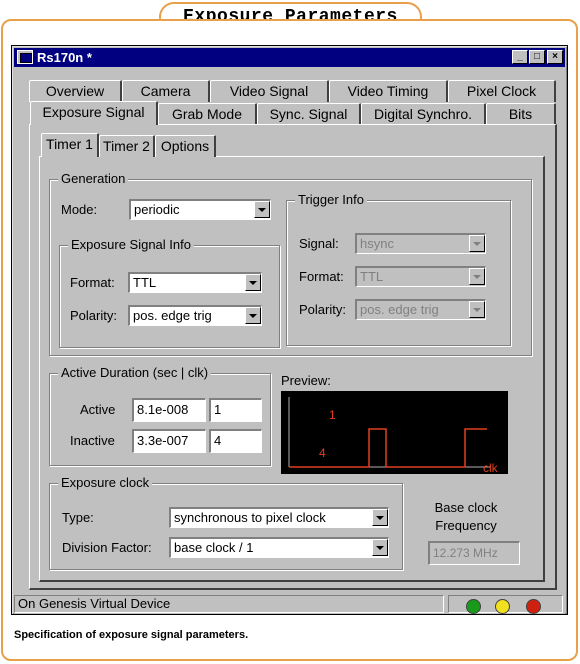 The image size is (580, 664). What do you see at coordinates (135, 373) in the screenshot?
I see `active-duration-title: Active Duration (sec | clk)` at bounding box center [135, 373].